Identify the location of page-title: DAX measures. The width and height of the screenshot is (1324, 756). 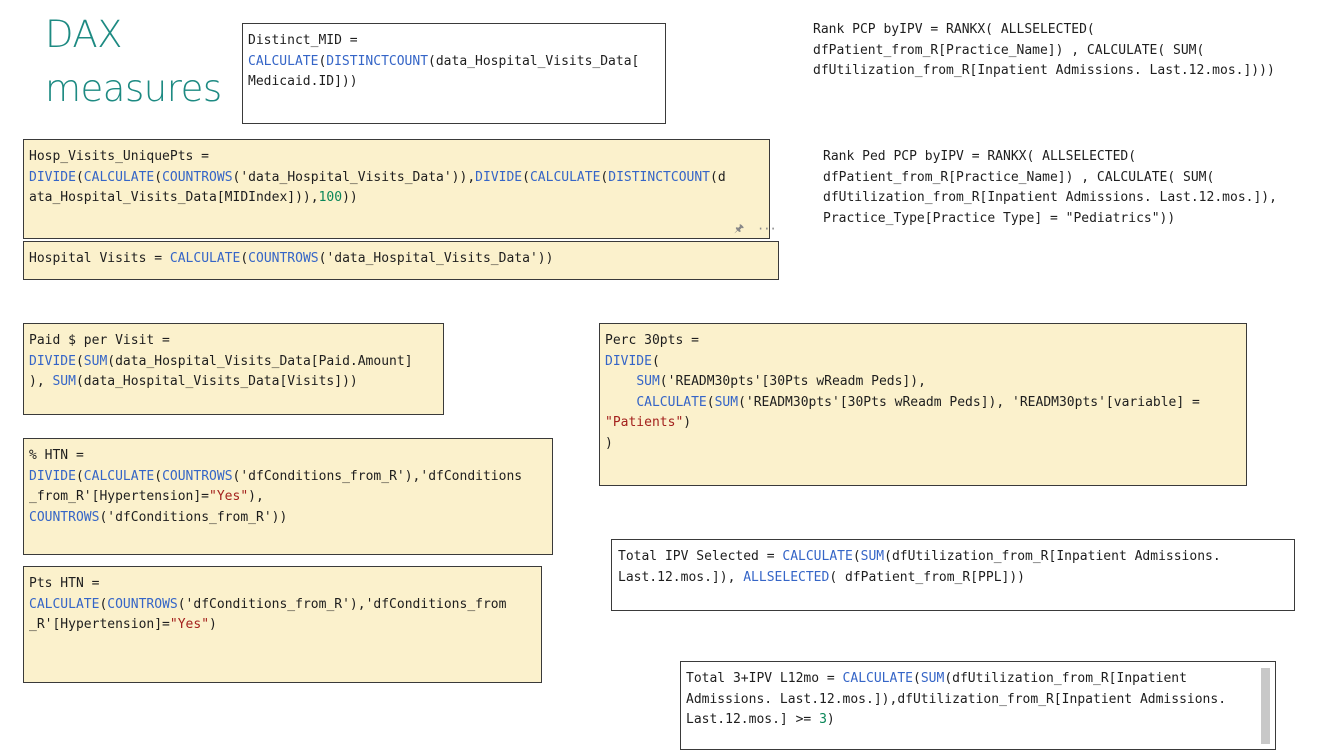
(133, 62).